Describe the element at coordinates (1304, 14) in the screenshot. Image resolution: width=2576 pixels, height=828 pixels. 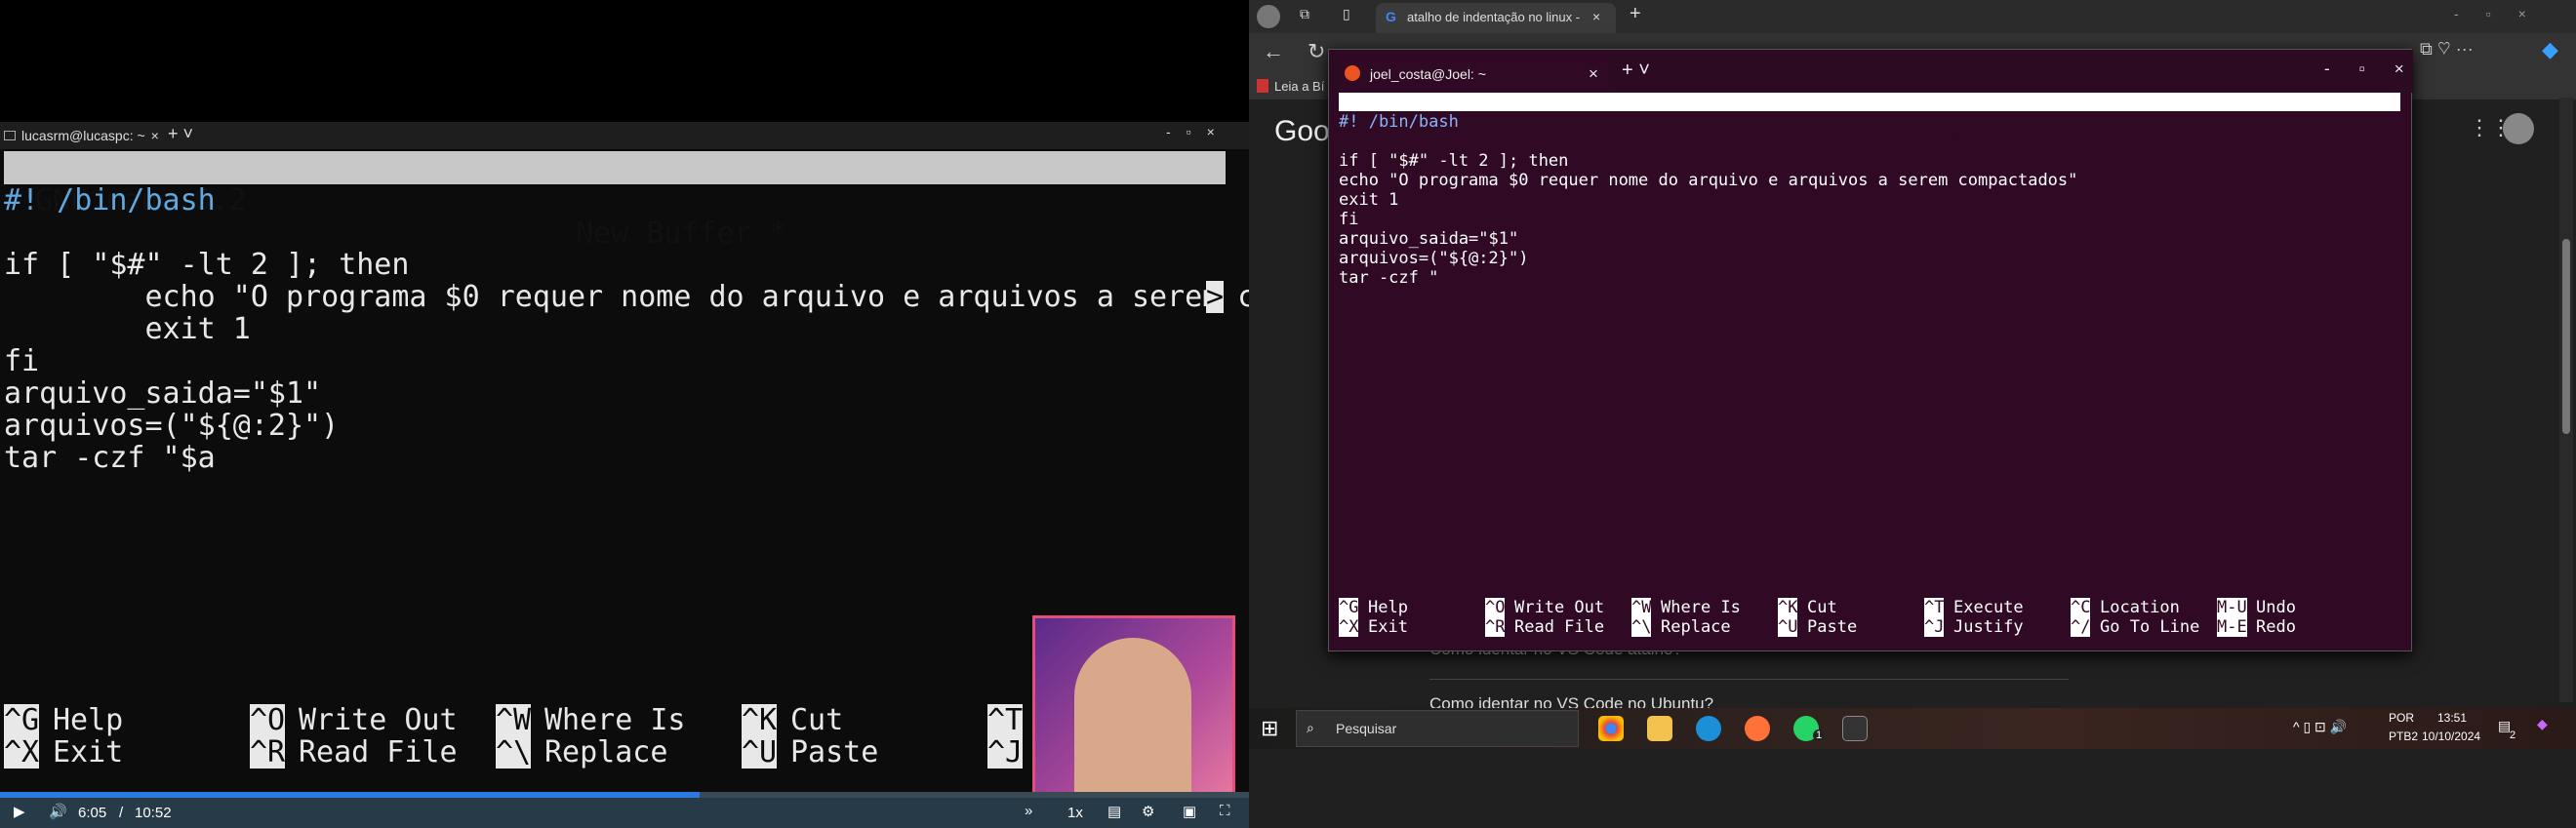
I see `collections-icon: ⧉` at that location.